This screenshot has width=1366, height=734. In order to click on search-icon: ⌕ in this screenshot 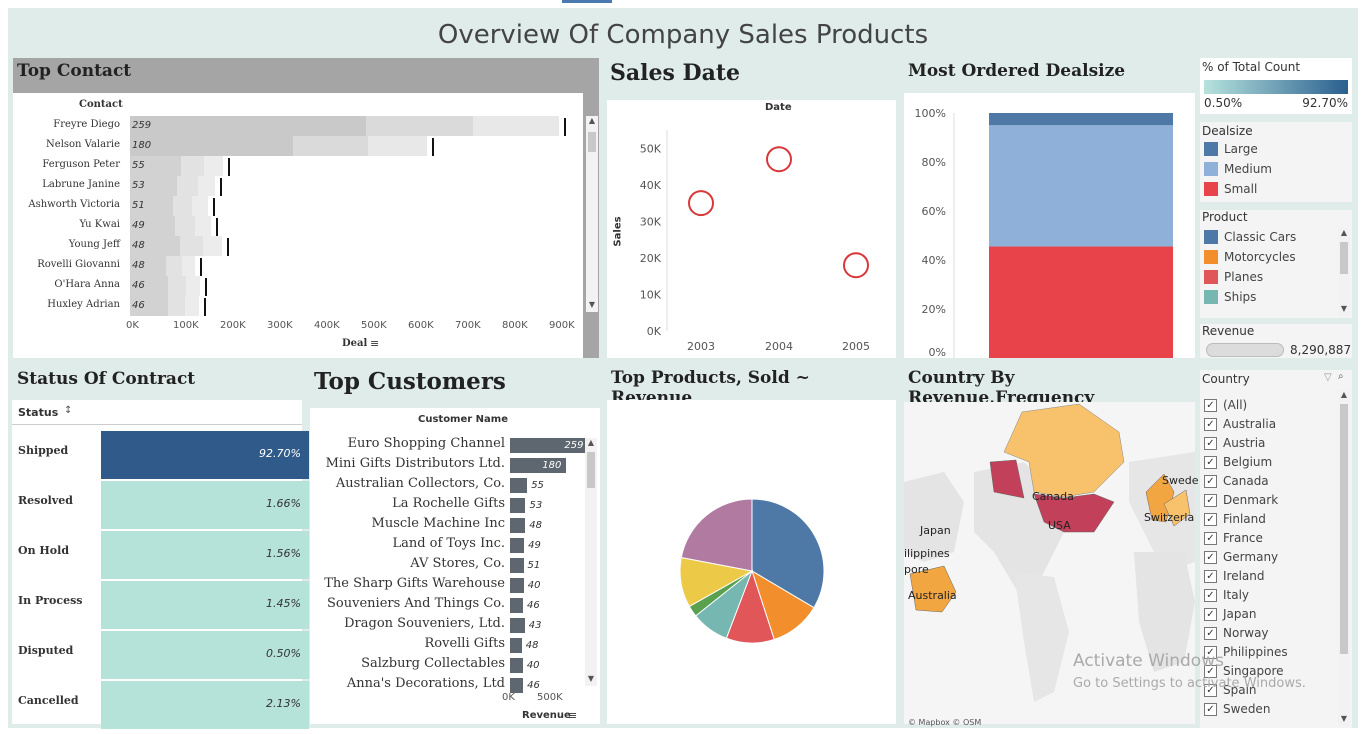, I will do `click(1341, 376)`.